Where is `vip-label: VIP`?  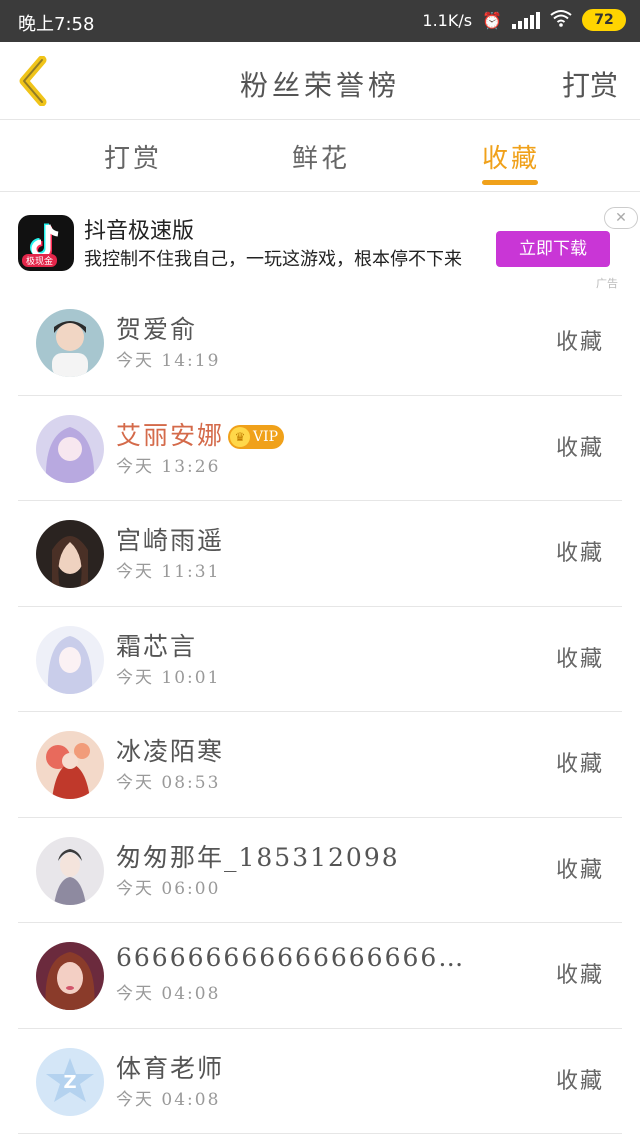
vip-label: VIP is located at coordinates (266, 437).